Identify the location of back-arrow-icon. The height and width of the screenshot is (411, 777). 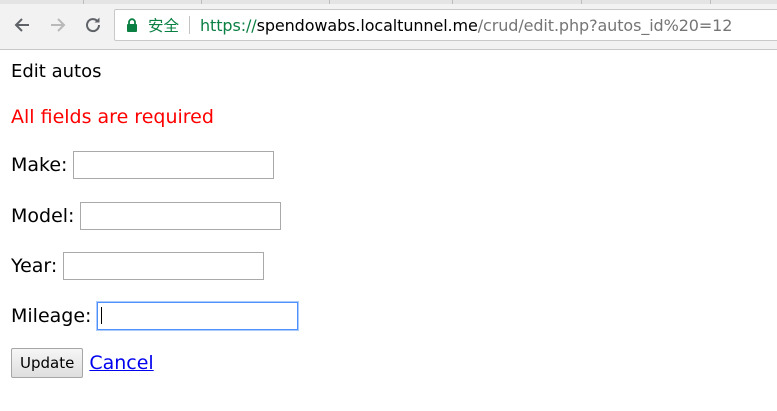
(22, 25).